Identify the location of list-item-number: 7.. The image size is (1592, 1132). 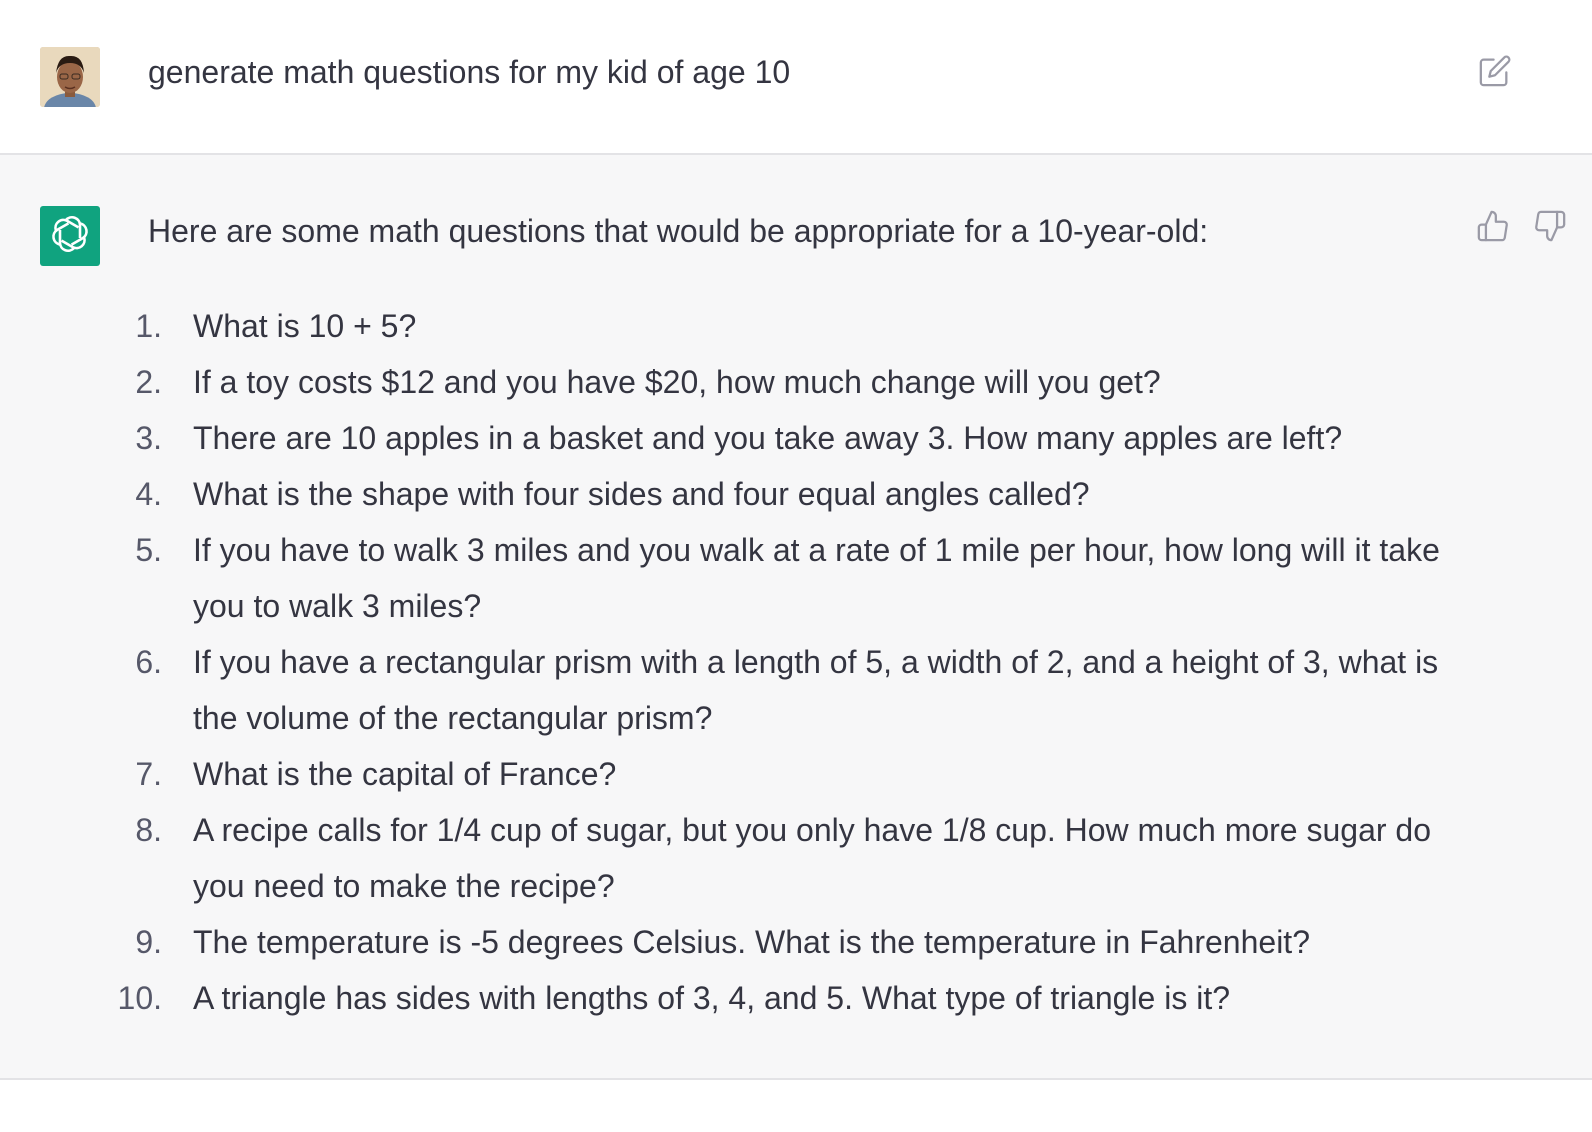
(148, 774).